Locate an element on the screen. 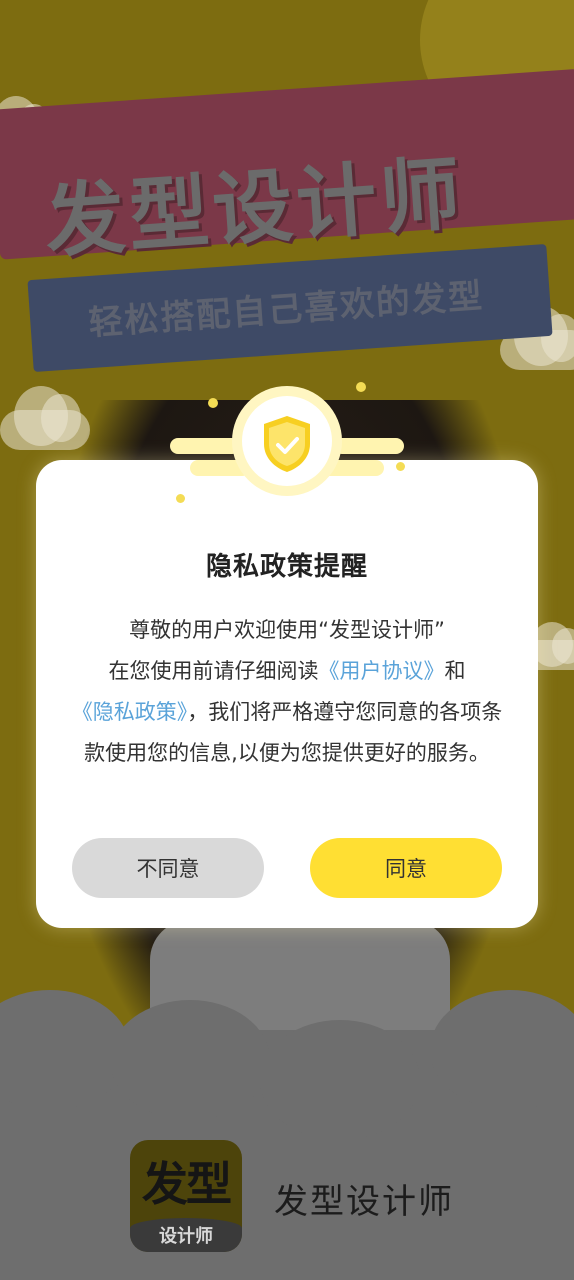 The image size is (574, 1280). logo-sub-text: 设计师 is located at coordinates (186, 1236).